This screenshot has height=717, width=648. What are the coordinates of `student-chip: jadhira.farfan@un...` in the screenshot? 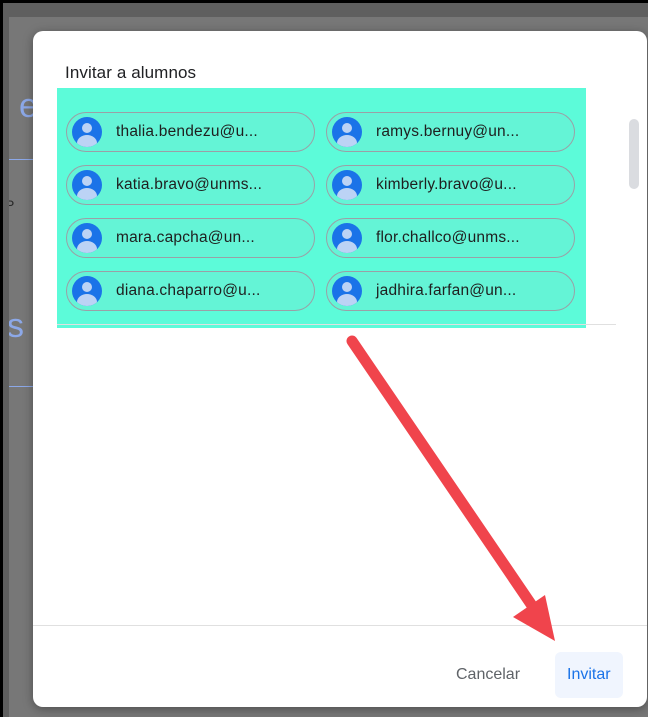 It's located at (450, 291).